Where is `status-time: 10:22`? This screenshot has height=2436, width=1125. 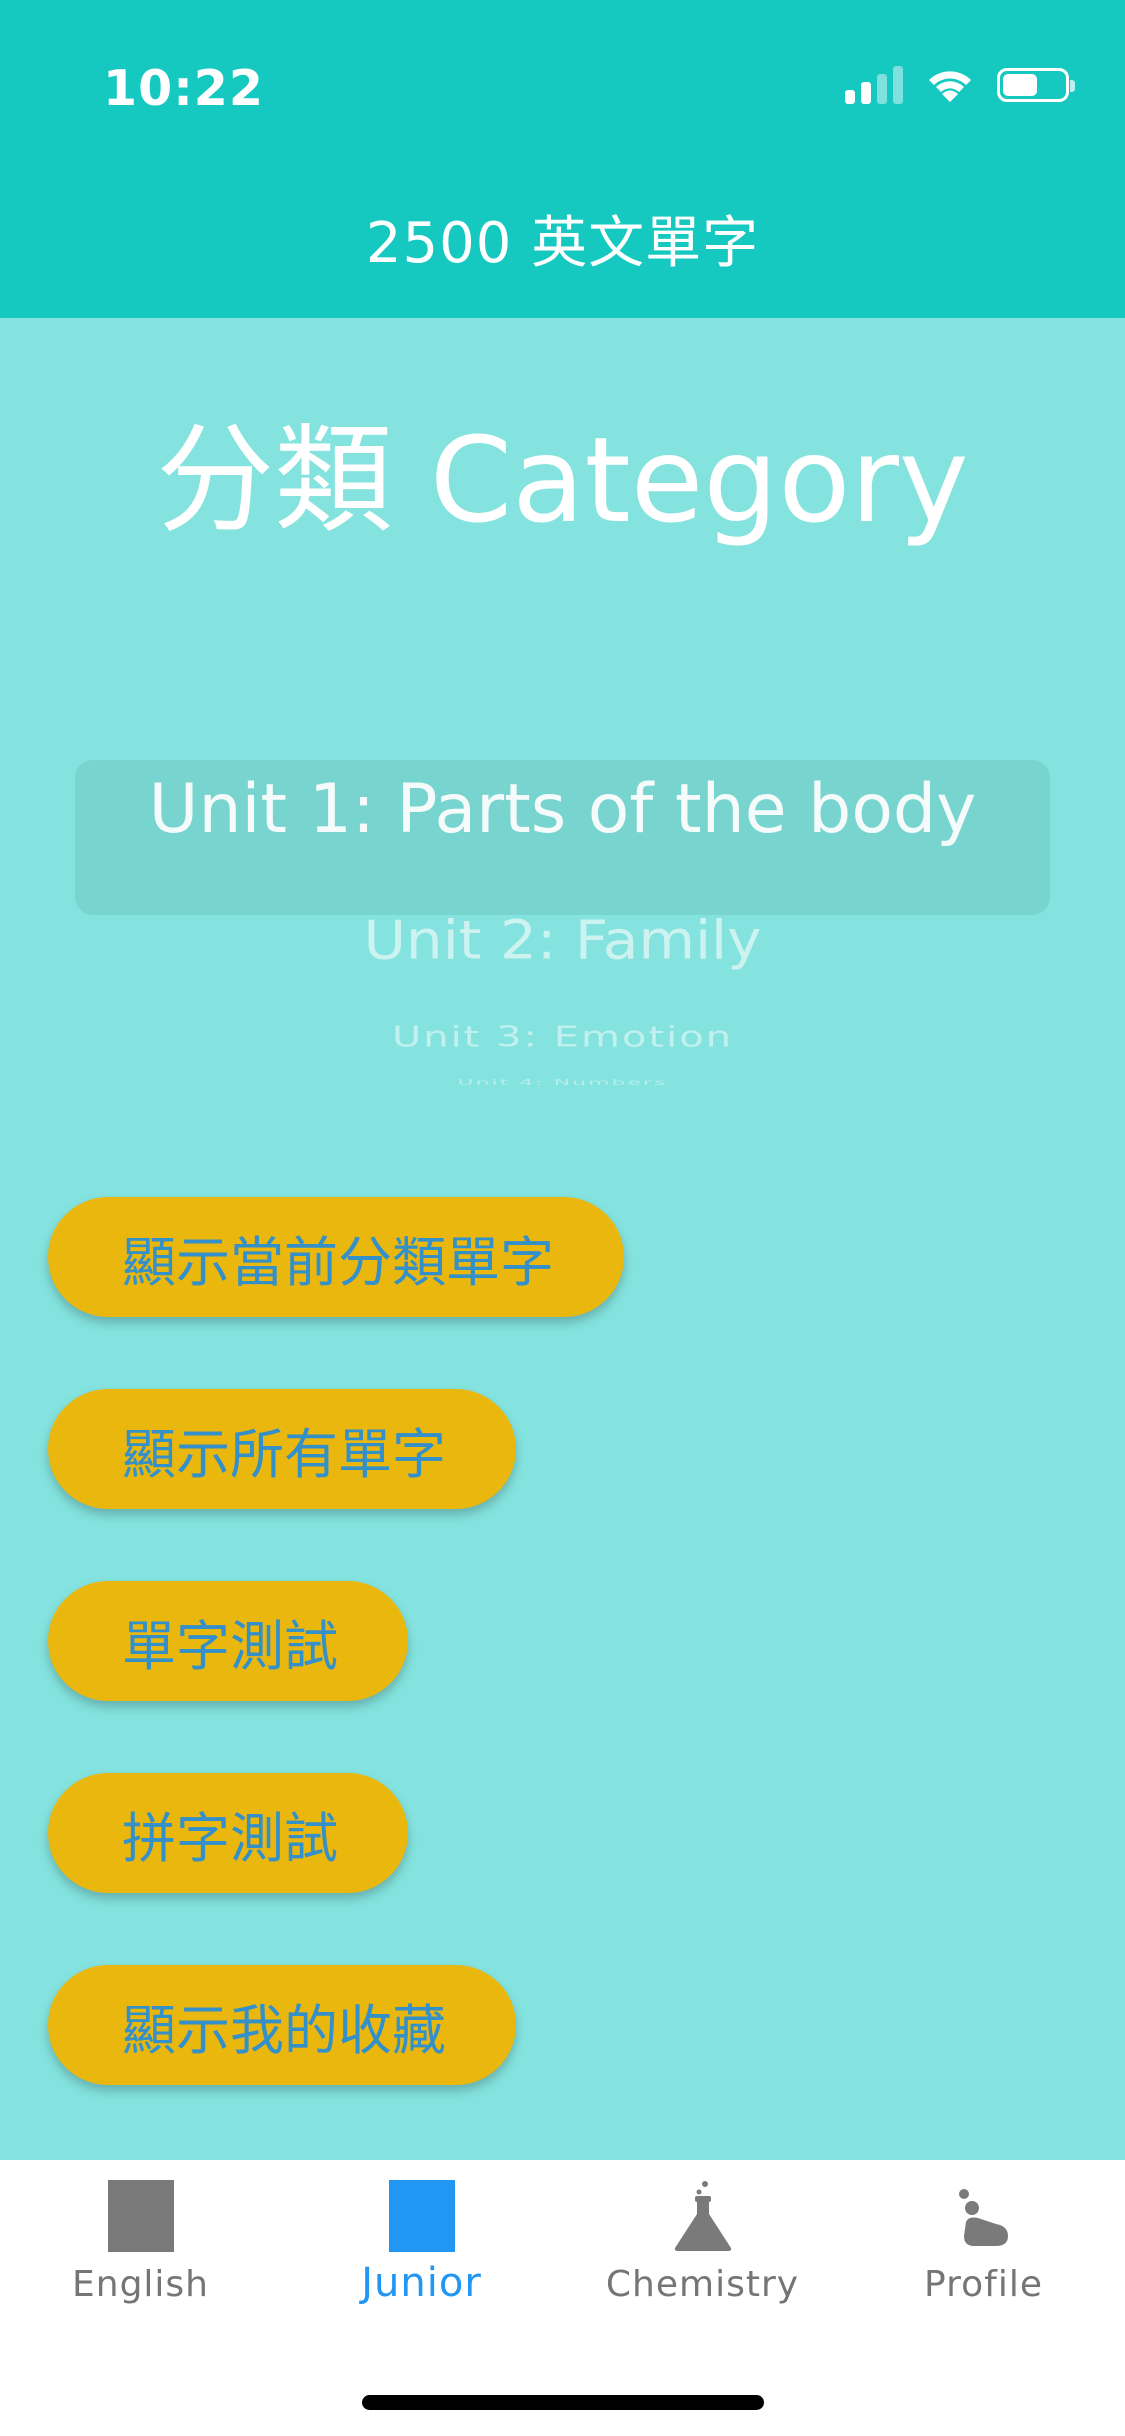
status-time: 10:22 is located at coordinates (183, 88).